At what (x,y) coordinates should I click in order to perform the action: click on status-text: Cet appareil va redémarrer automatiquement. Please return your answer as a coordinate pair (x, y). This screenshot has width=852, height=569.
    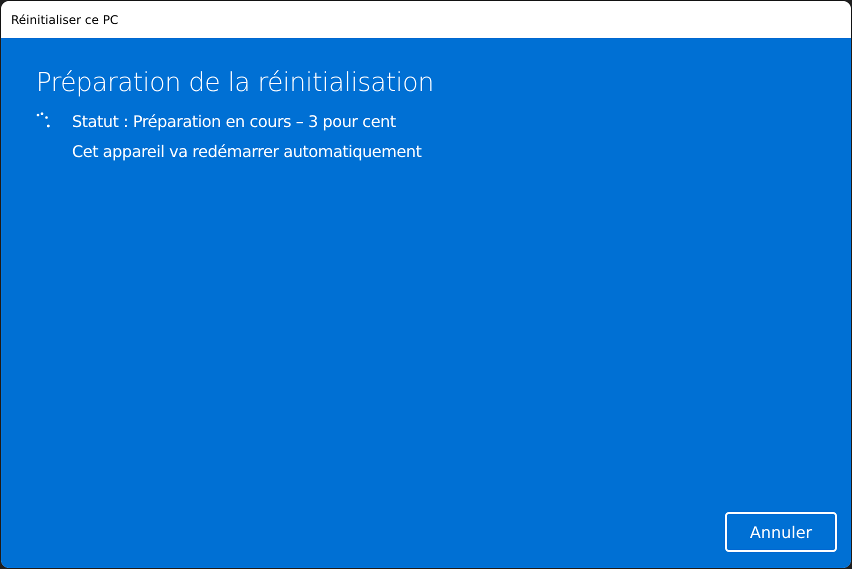
    Looking at the image, I should click on (247, 151).